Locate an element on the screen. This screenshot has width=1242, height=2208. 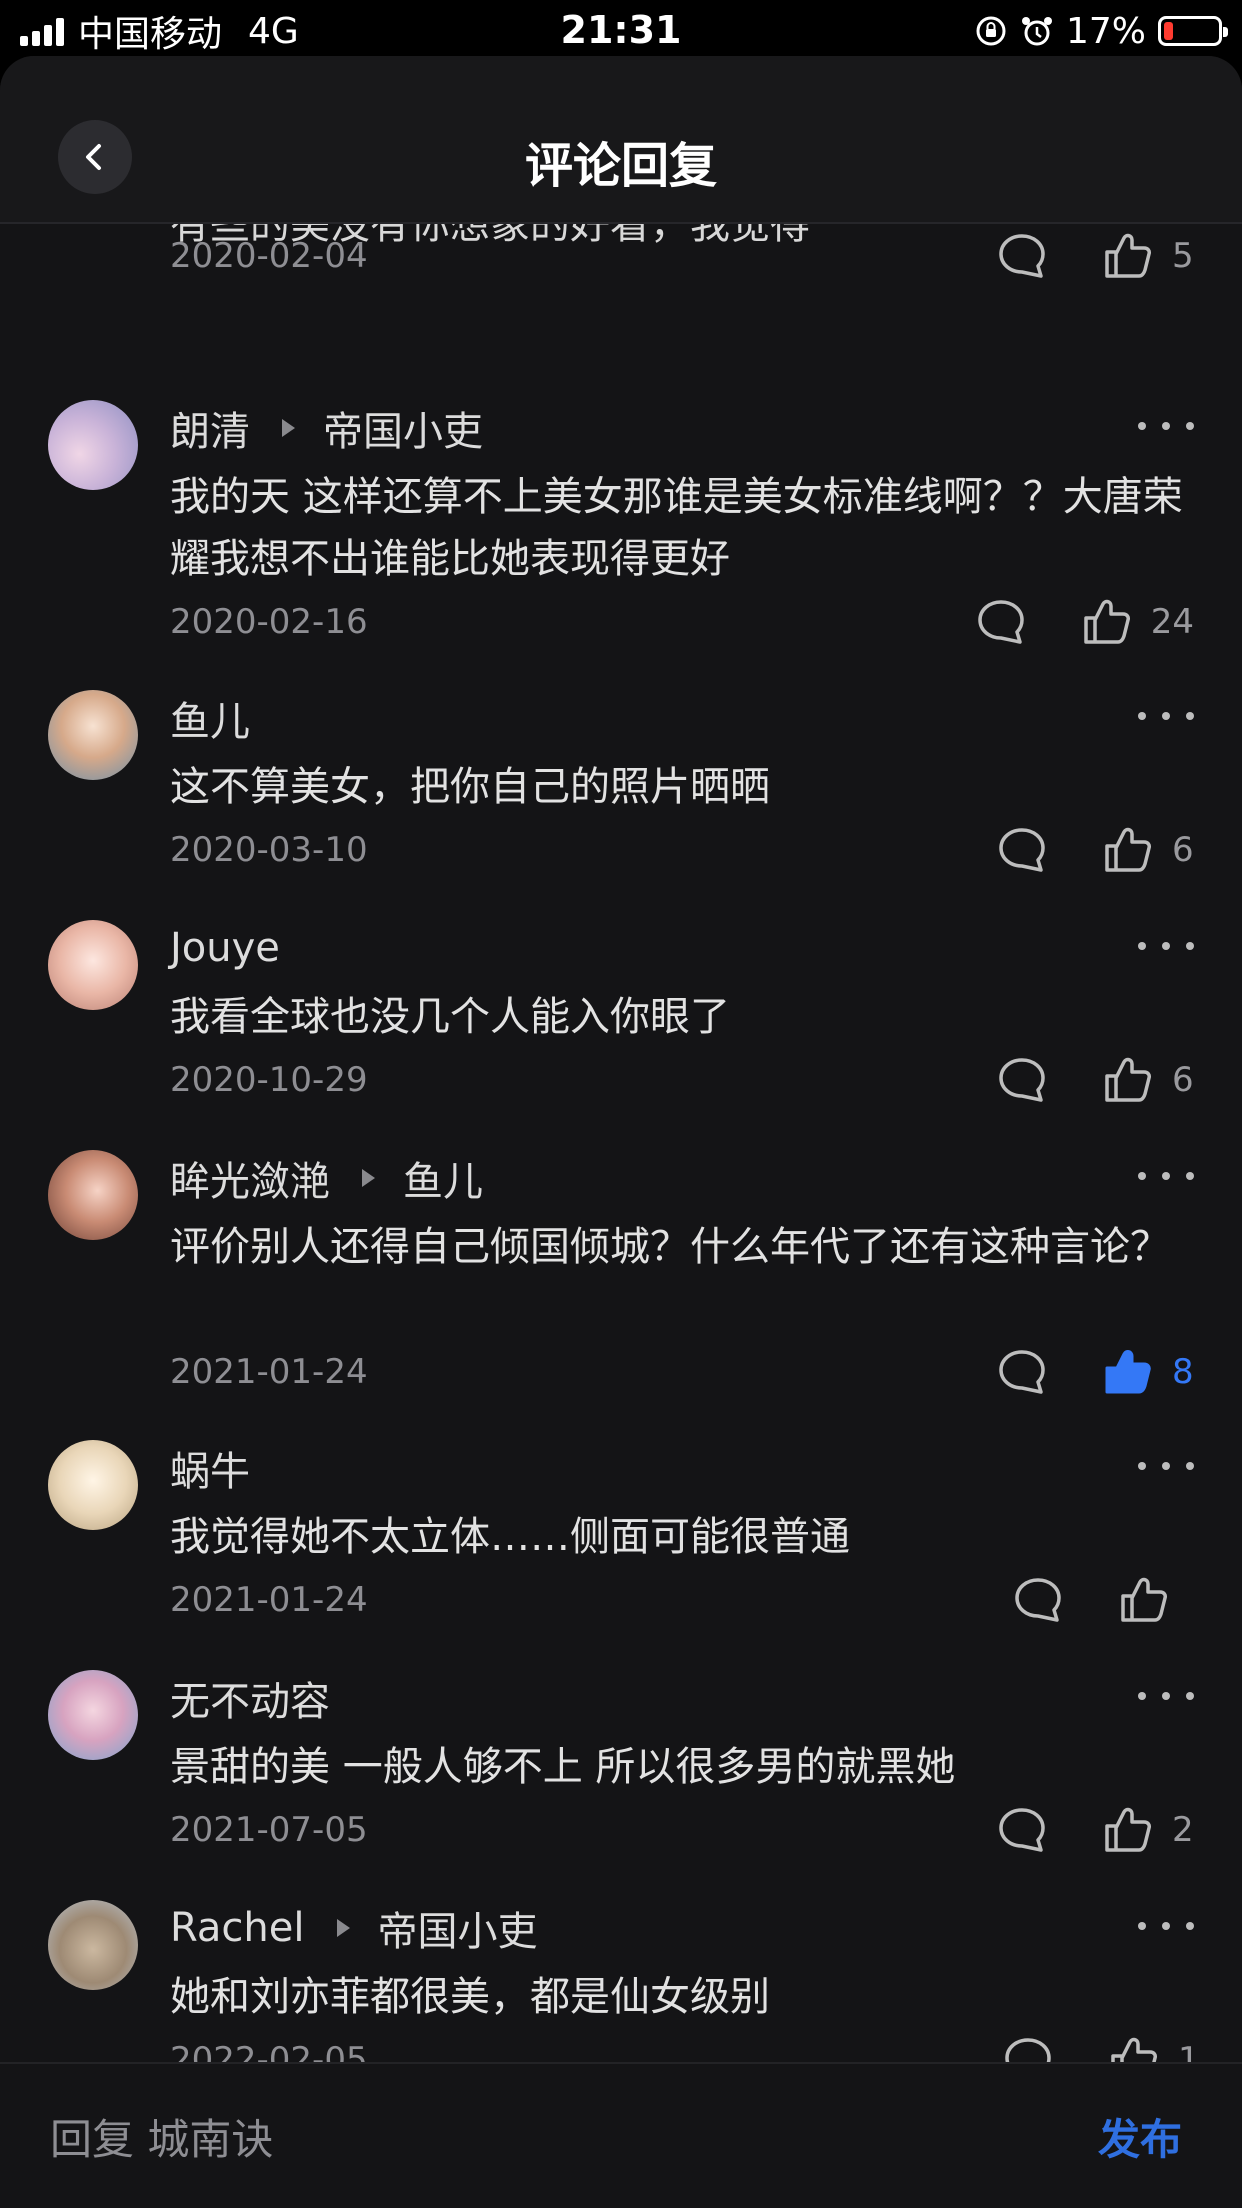
comment-item: 蜗牛 我觉得她不太立体……侧面可能很普通 2021-01-24 is located at coordinates (621, 1531).